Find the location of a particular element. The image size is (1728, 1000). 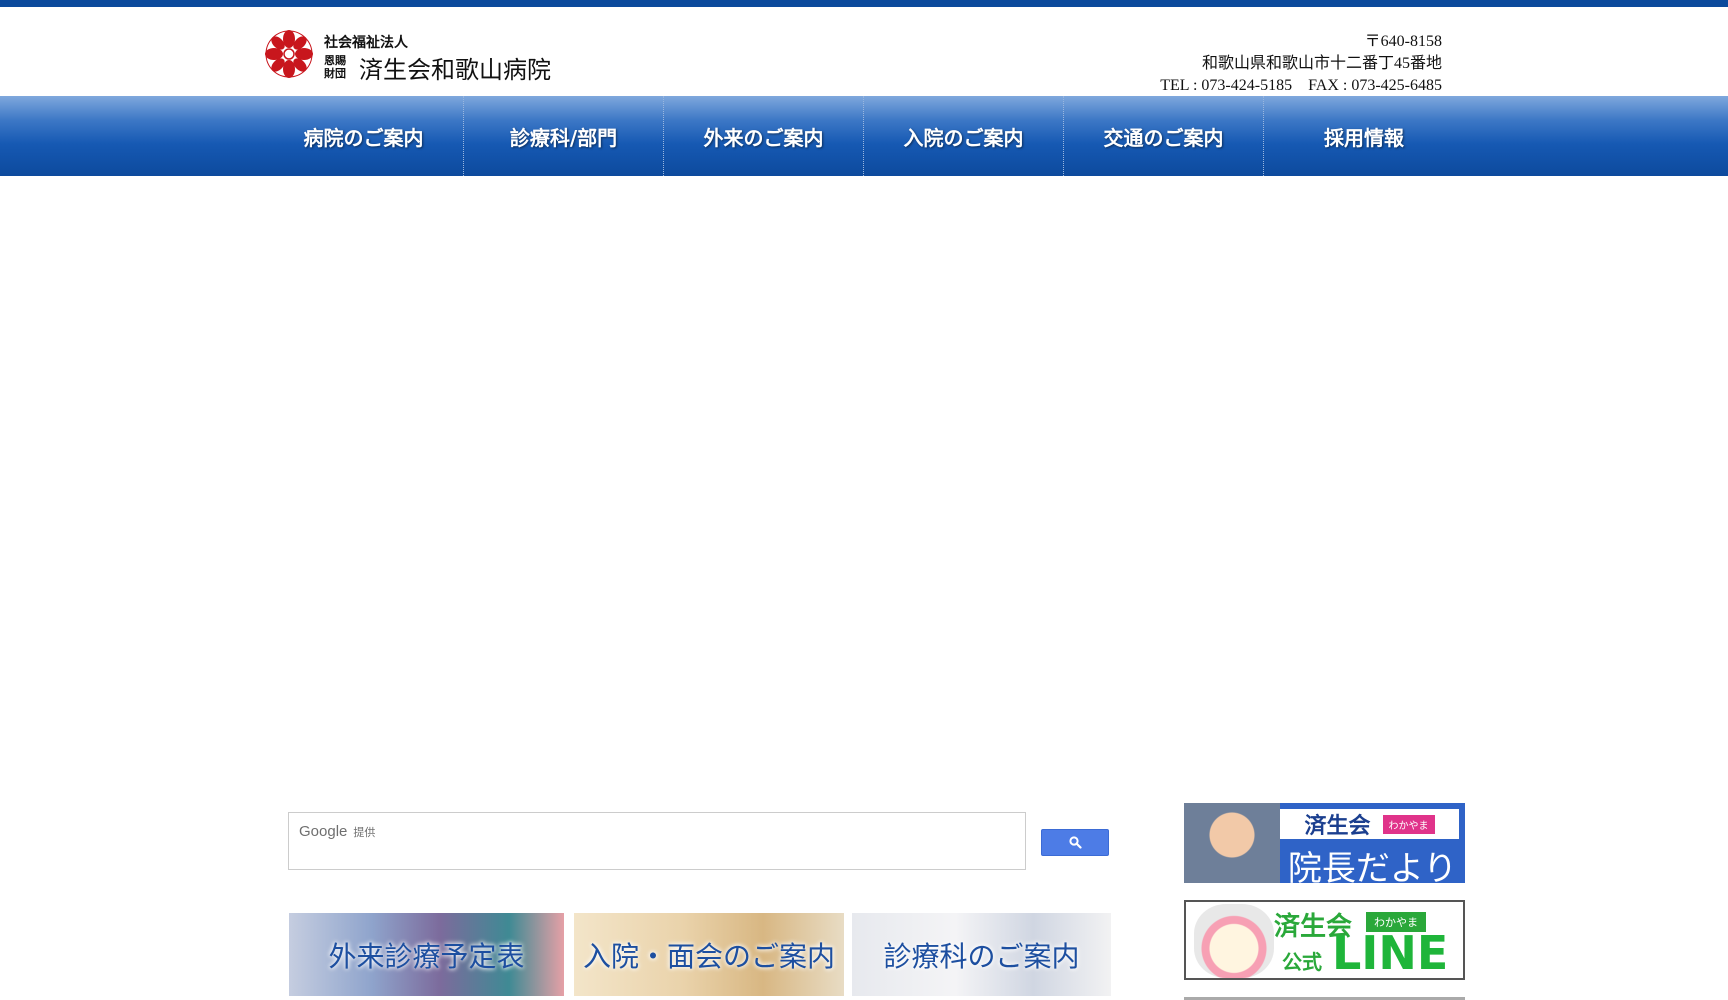

nav-item-outpatient: 外来のご案内 is located at coordinates (764, 136).